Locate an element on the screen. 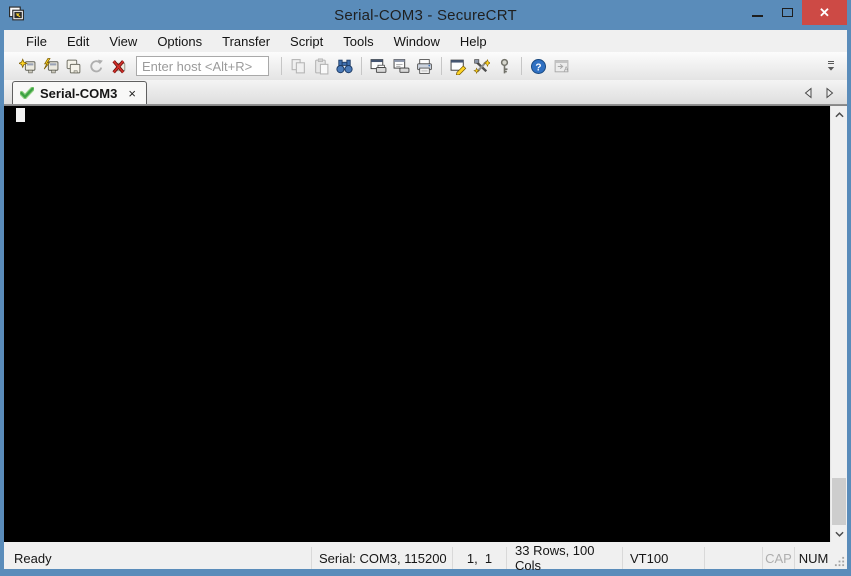 This screenshot has height=576, width=851. paste-icon is located at coordinates (322, 65).